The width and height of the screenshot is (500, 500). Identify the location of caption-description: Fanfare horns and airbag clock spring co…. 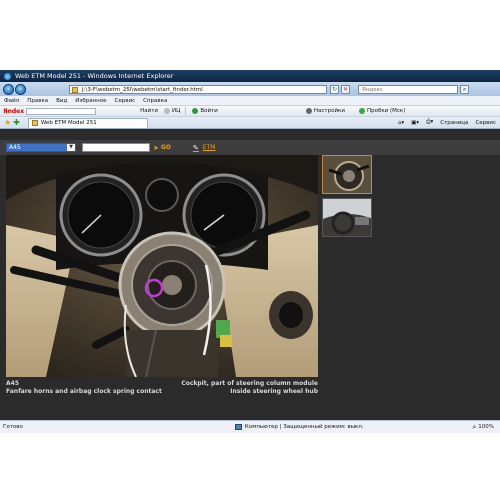
(84, 391).